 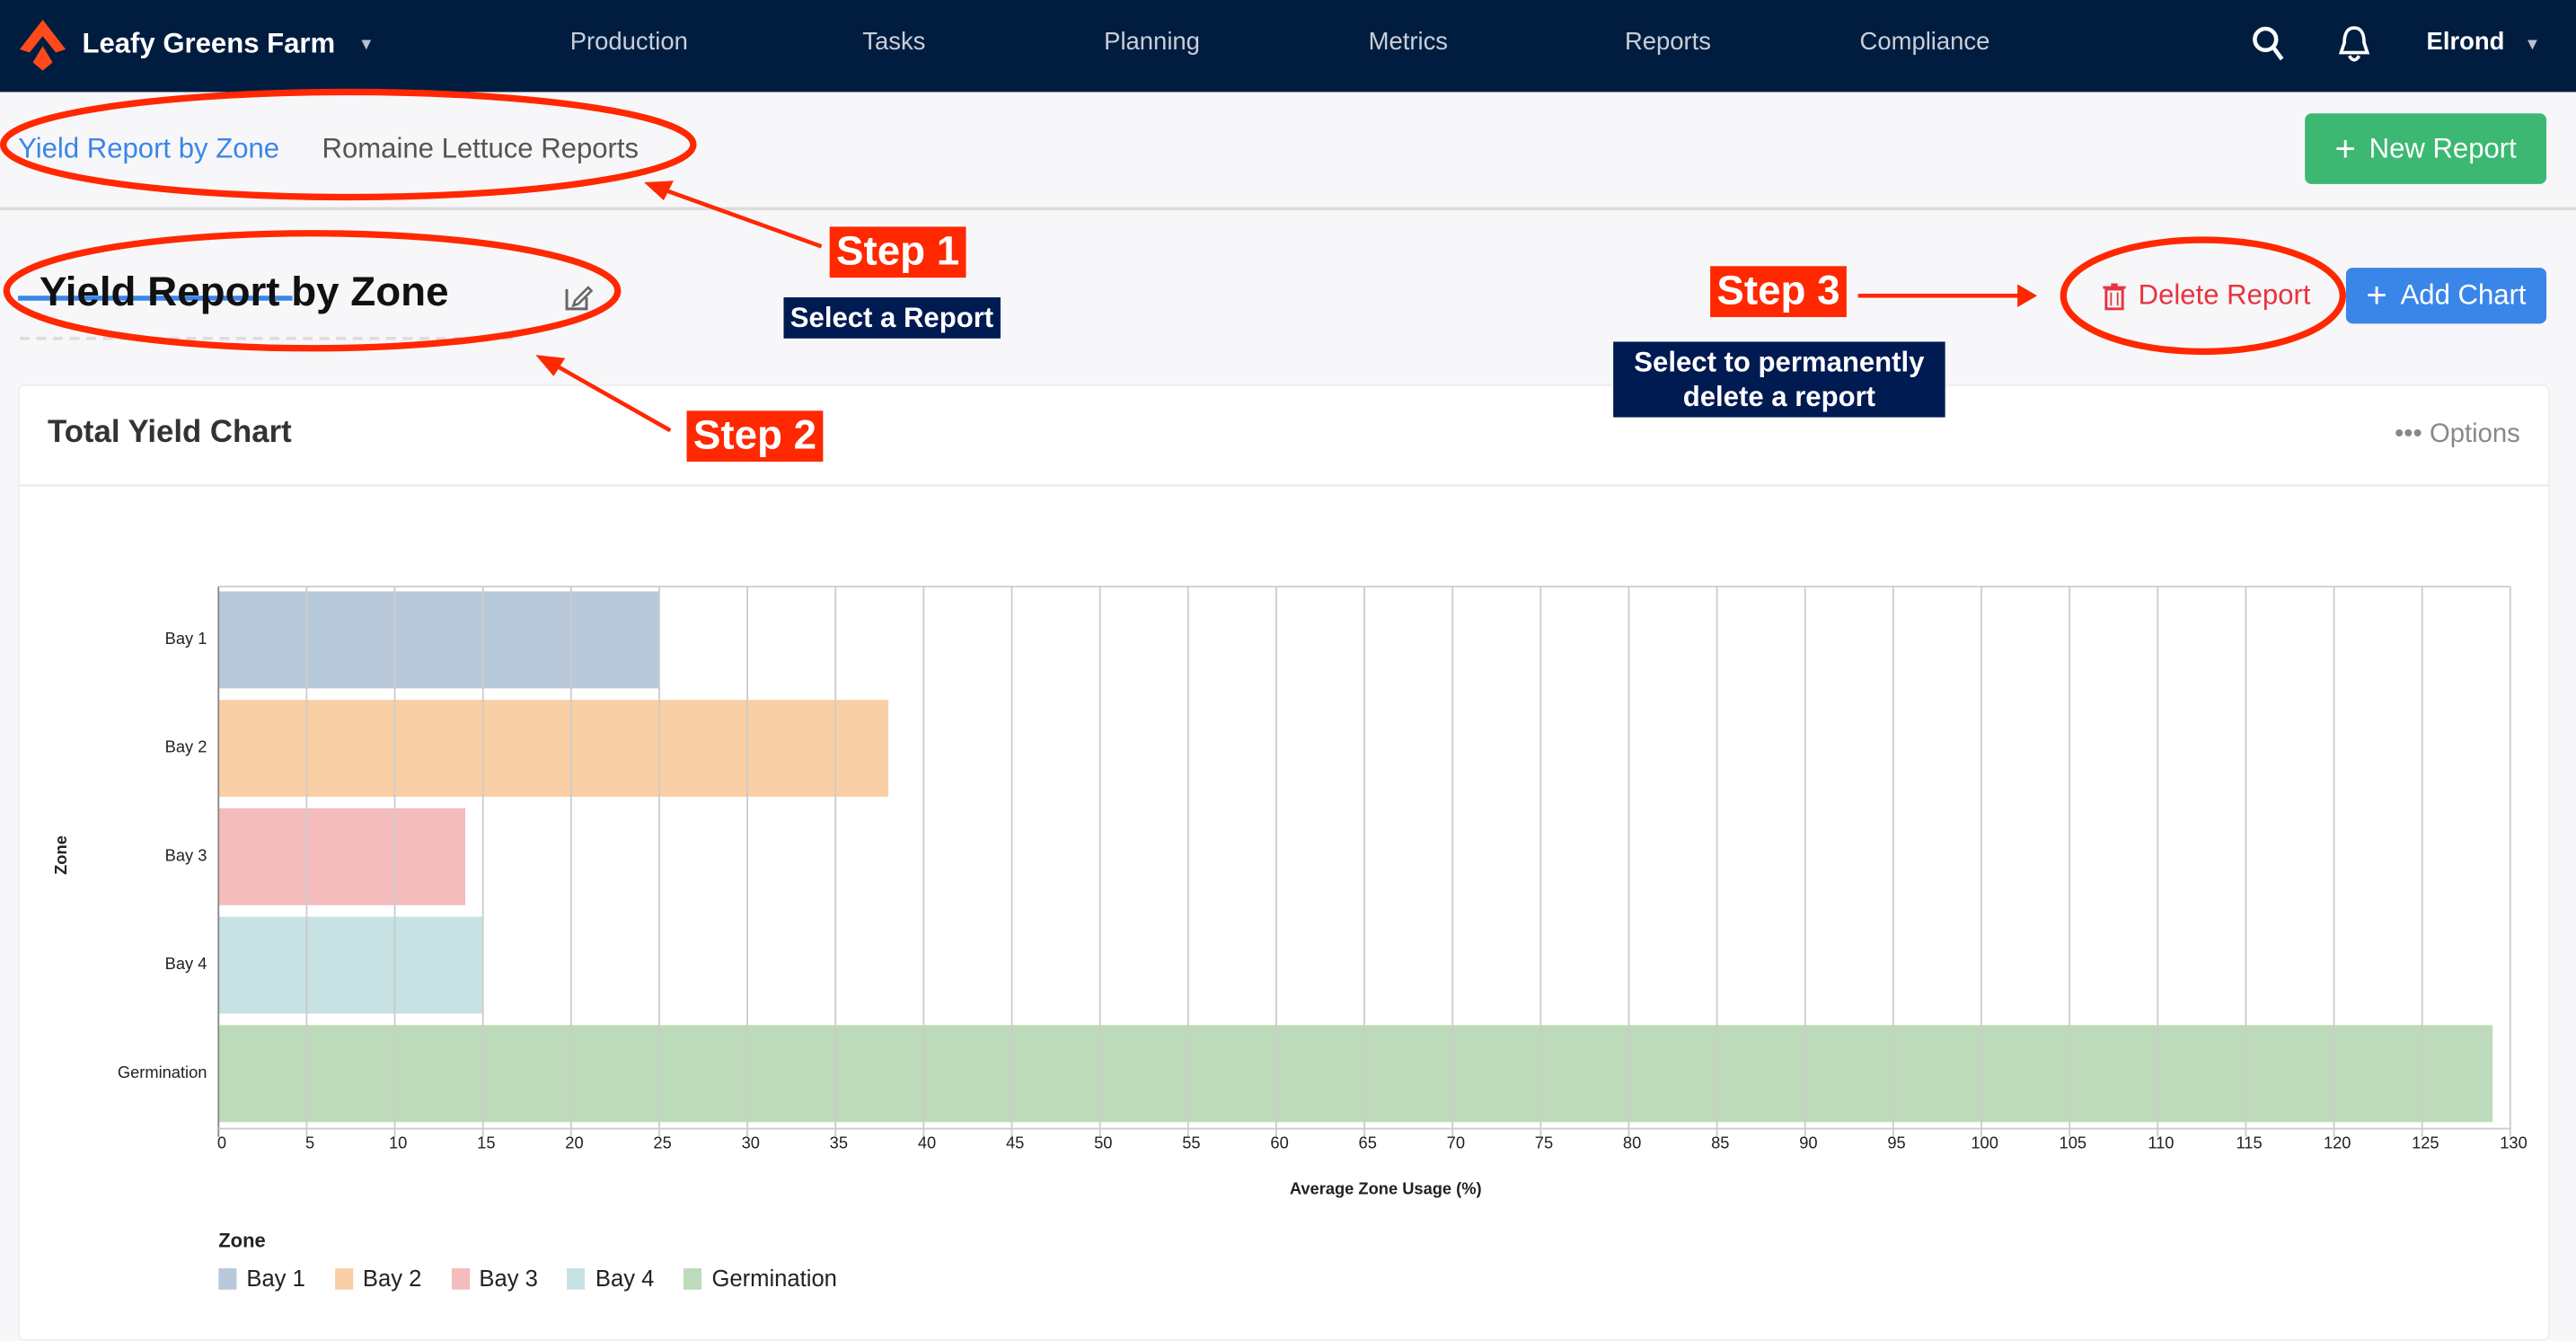 I want to click on legend-label: Bay 1, so click(x=275, y=1279).